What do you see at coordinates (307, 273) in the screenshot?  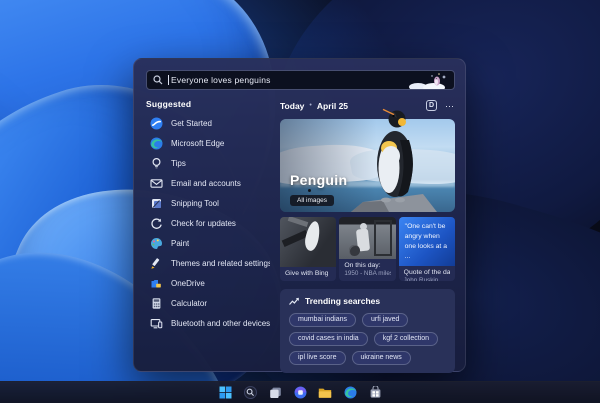 I see `card-caption: Give with Bing` at bounding box center [307, 273].